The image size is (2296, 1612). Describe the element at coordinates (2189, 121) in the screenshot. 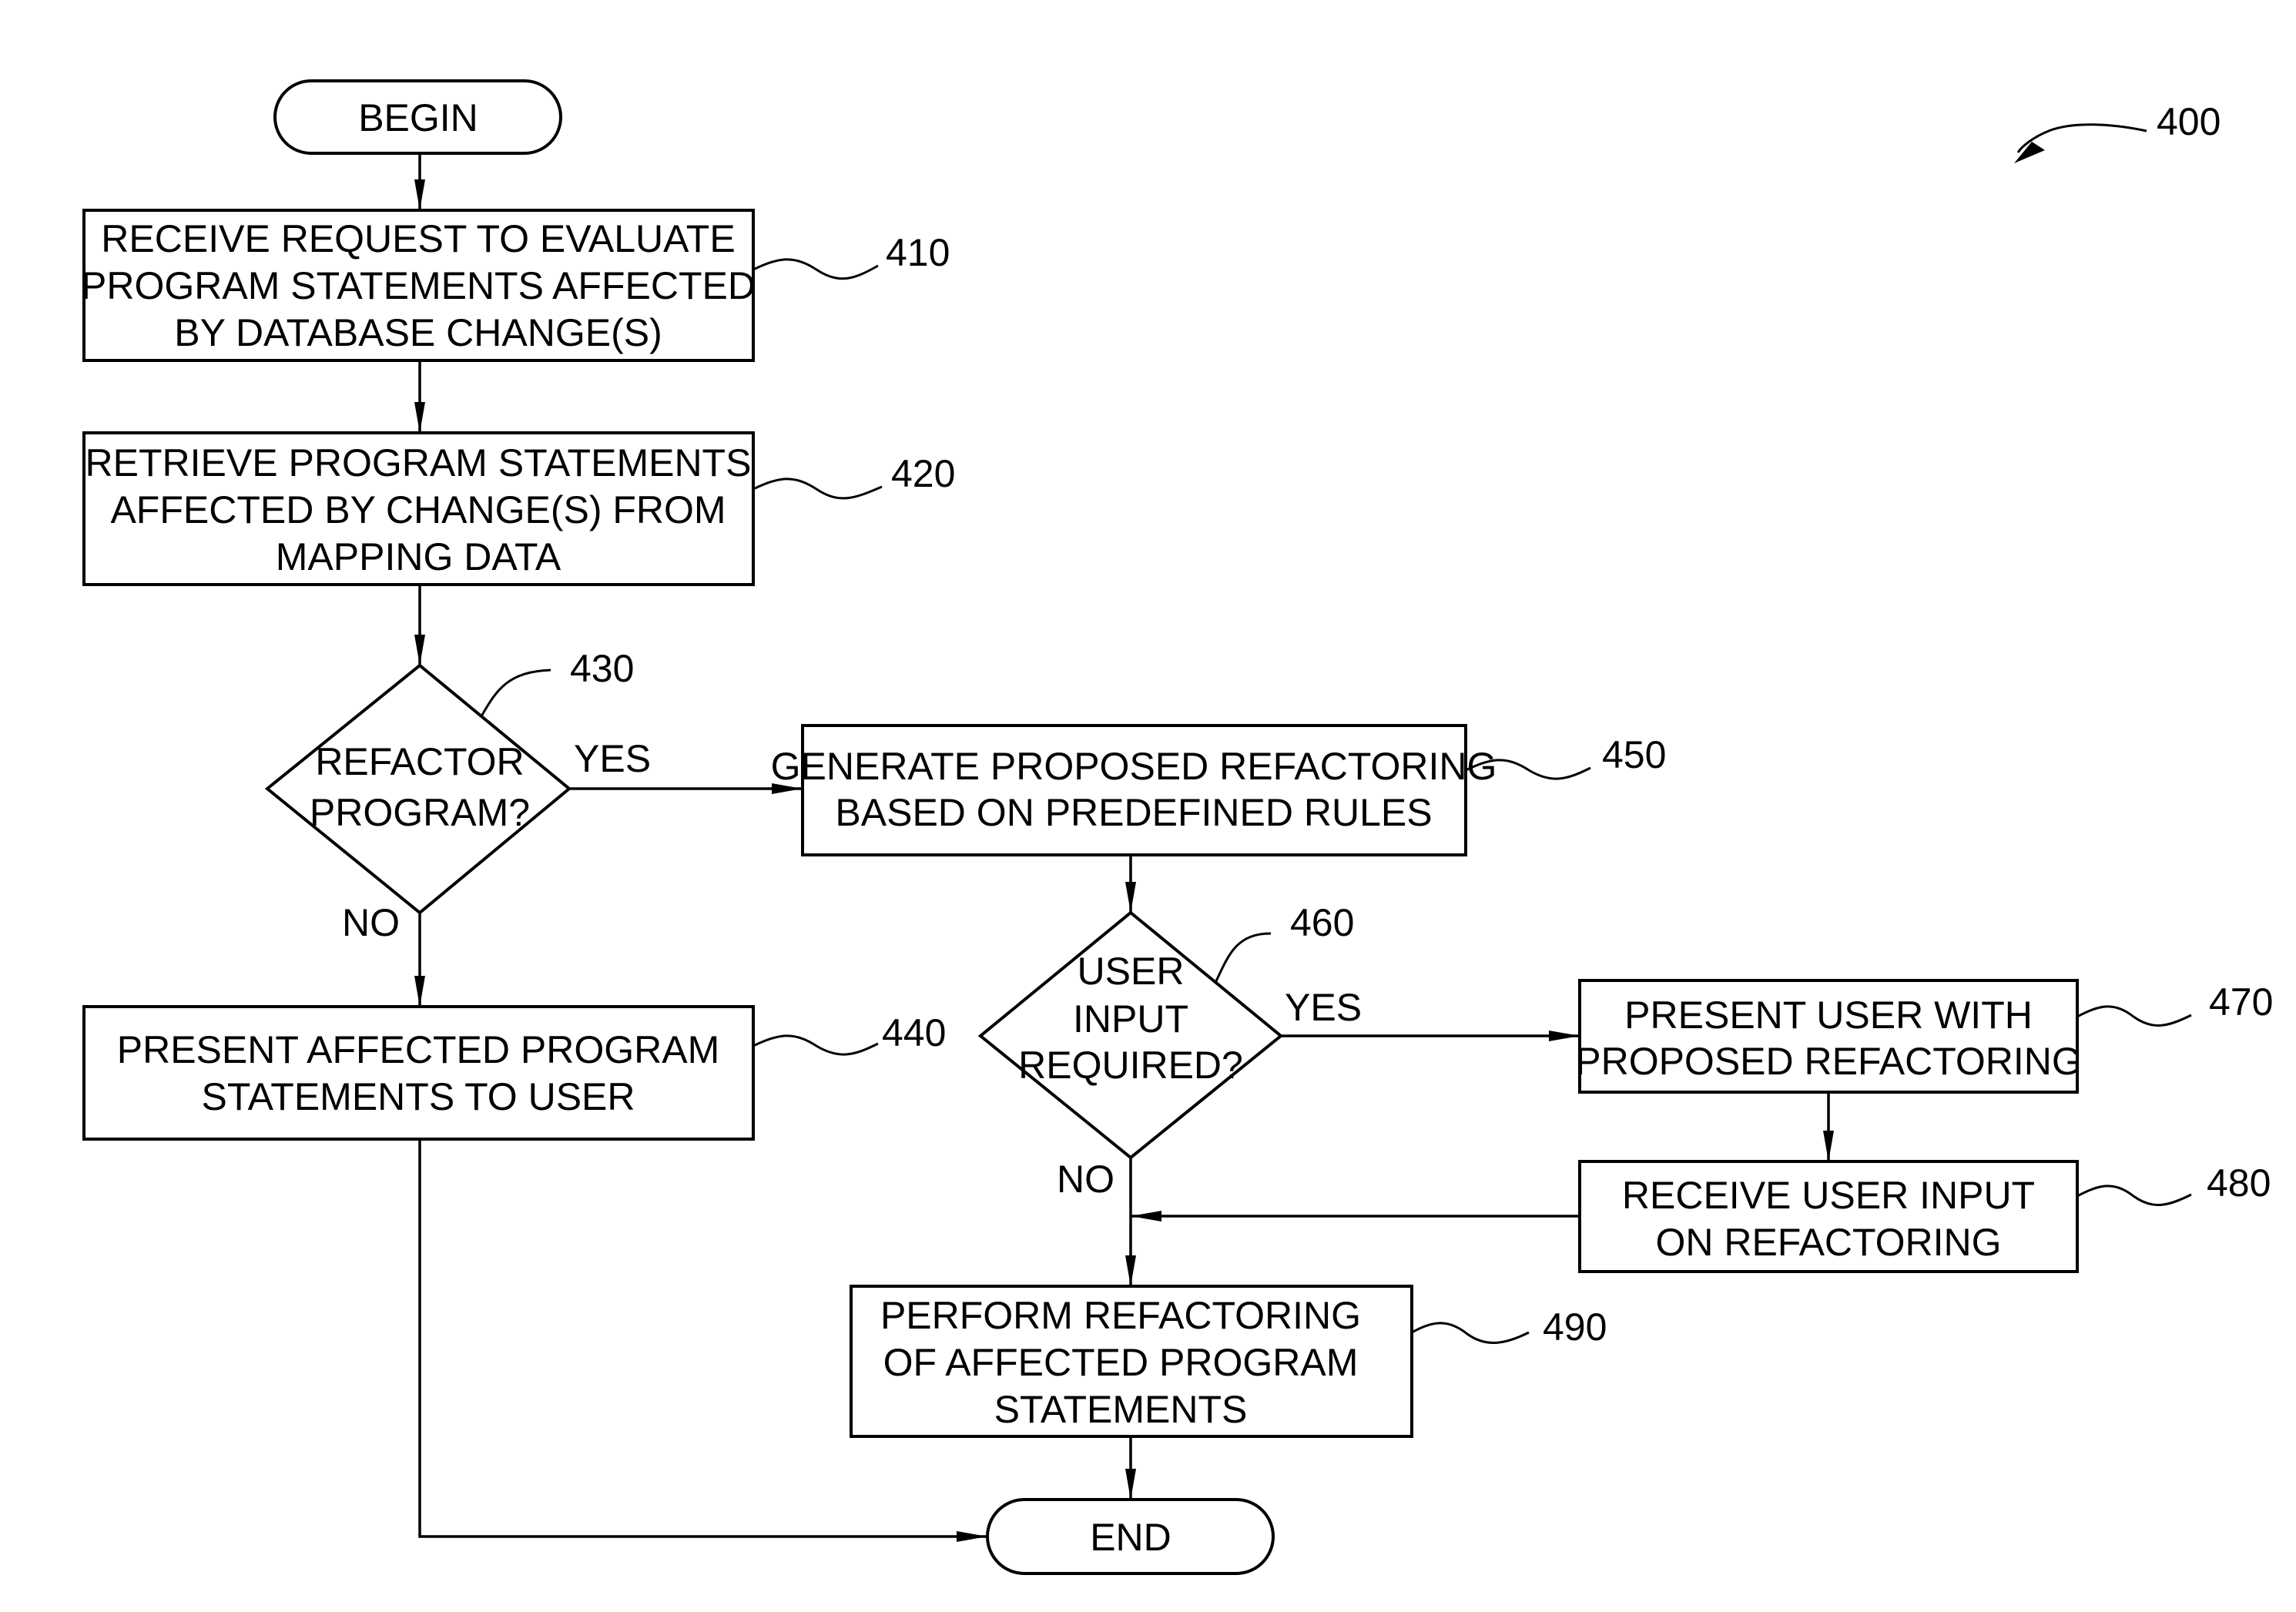

I see `figure-reference-number: 400` at that location.